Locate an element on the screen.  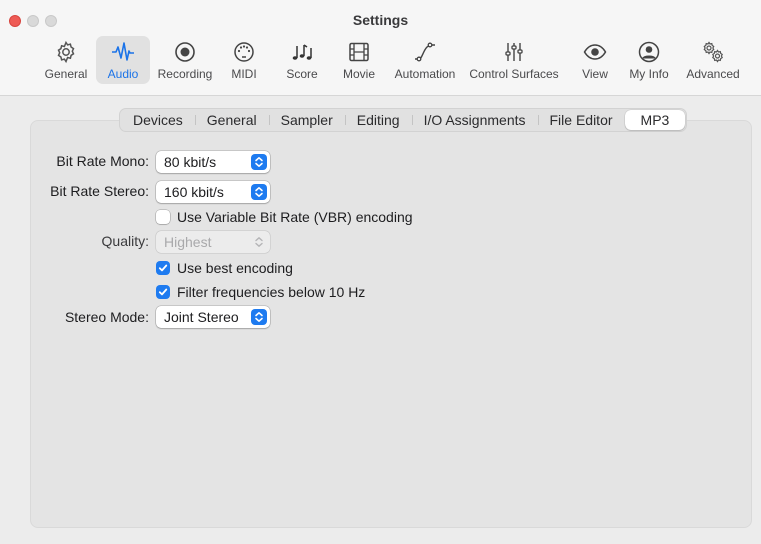
music-notes-icon is located at coordinates (302, 52).